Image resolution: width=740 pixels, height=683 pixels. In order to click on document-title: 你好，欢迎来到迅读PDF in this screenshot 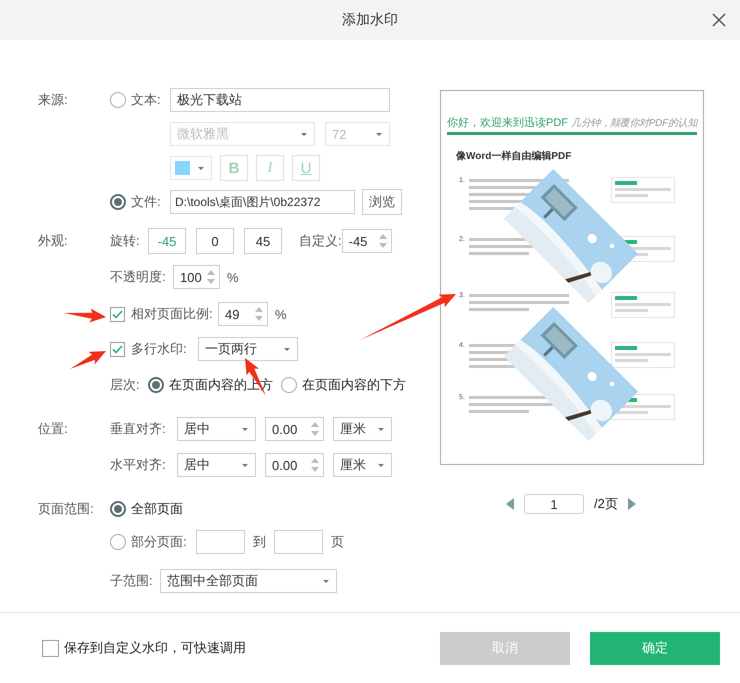, I will do `click(507, 123)`.